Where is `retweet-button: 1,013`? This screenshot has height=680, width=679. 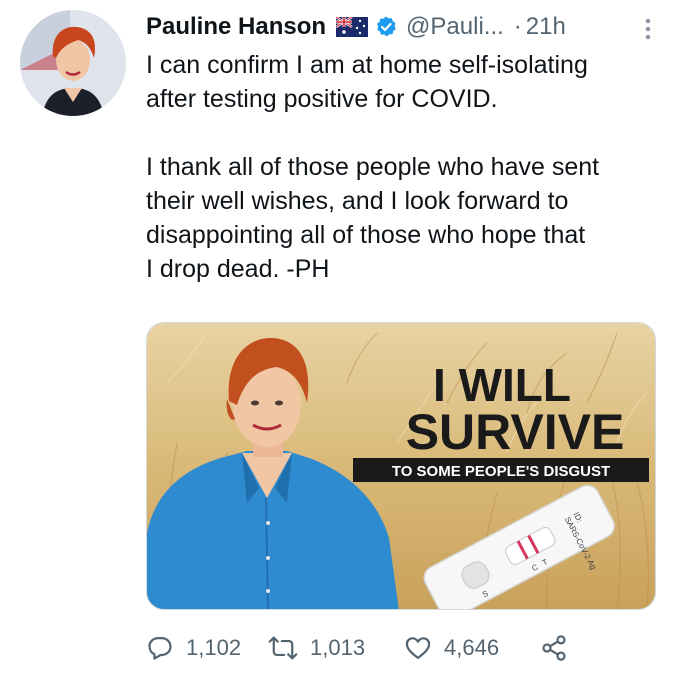
retweet-button: 1,013 is located at coordinates (336, 648).